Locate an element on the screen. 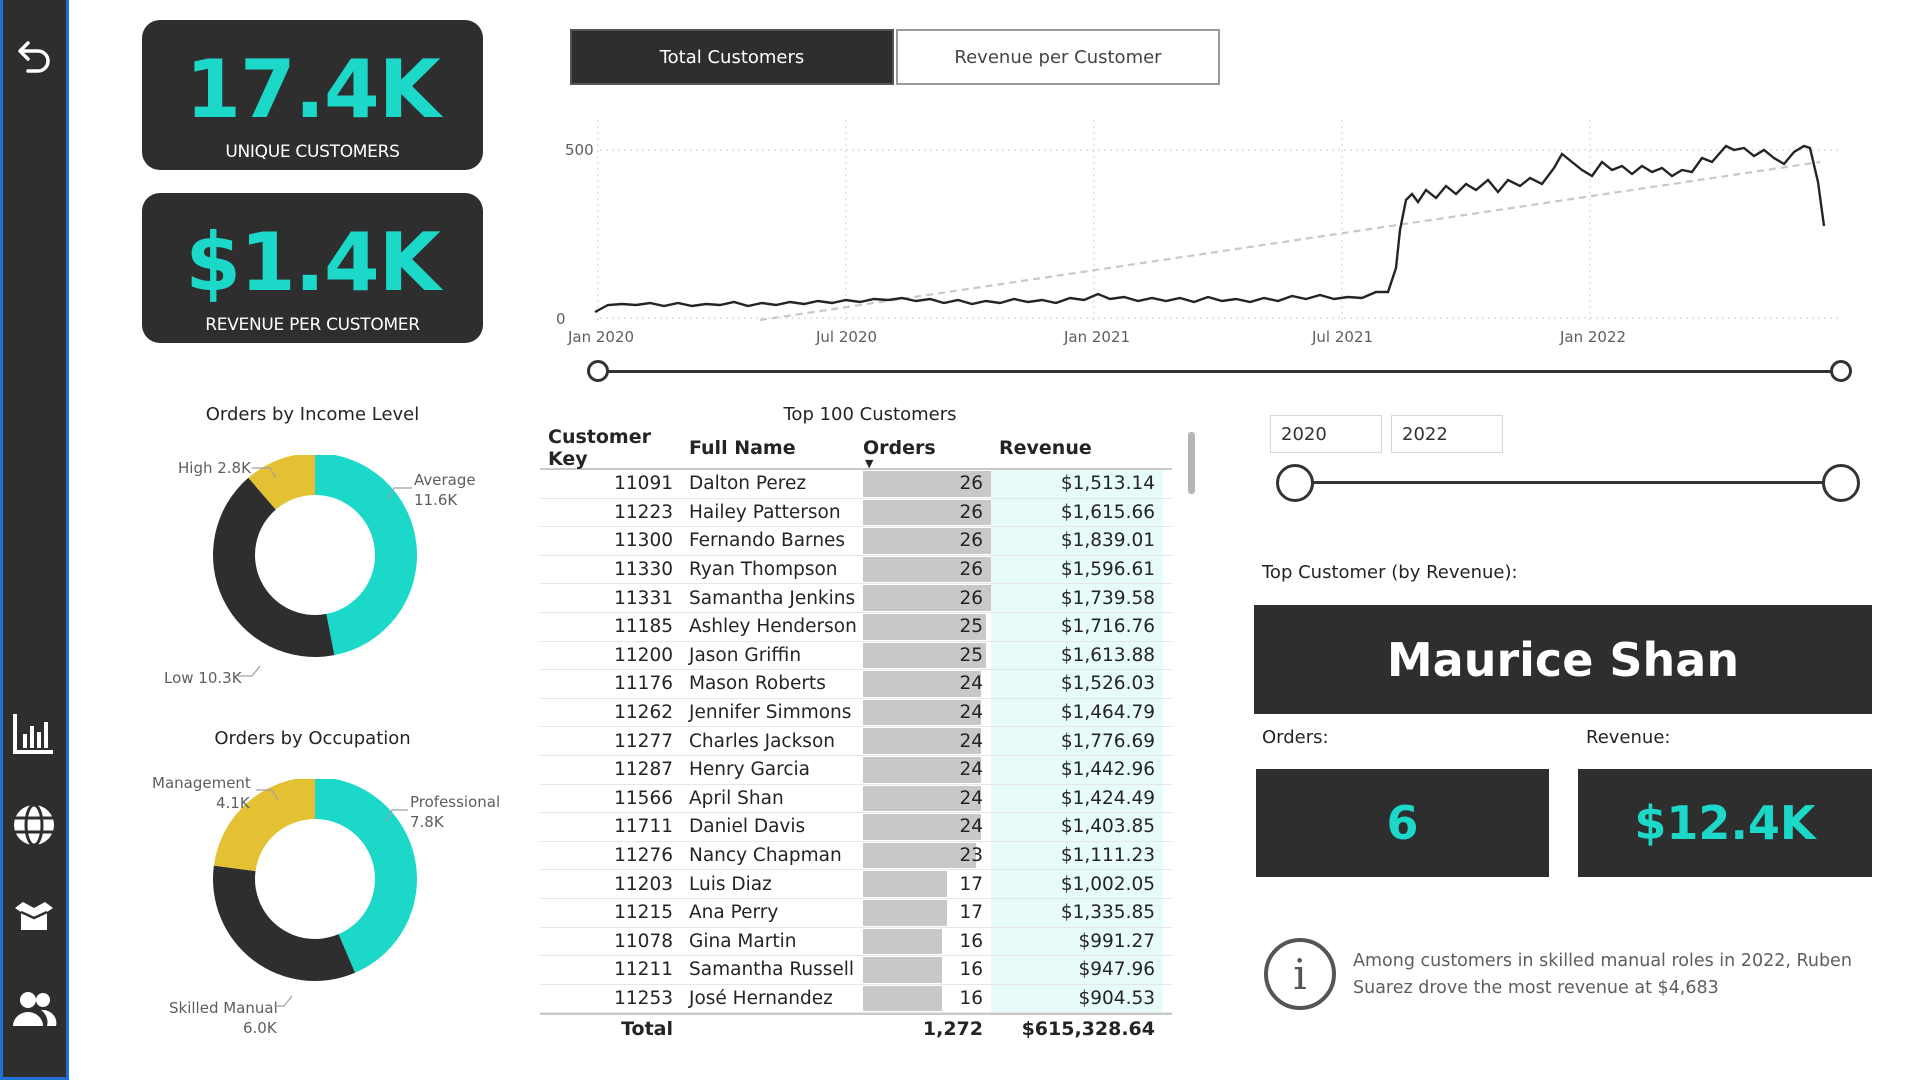  top-customer-card: Maurice Shan is located at coordinates (1563, 659).